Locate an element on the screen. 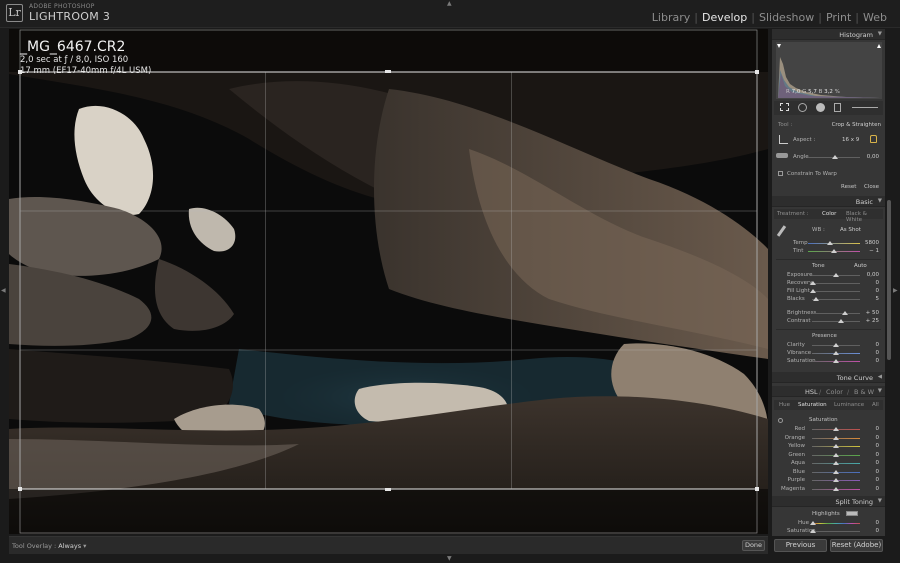  hsl-purple-value: 0 is located at coordinates (870, 480).